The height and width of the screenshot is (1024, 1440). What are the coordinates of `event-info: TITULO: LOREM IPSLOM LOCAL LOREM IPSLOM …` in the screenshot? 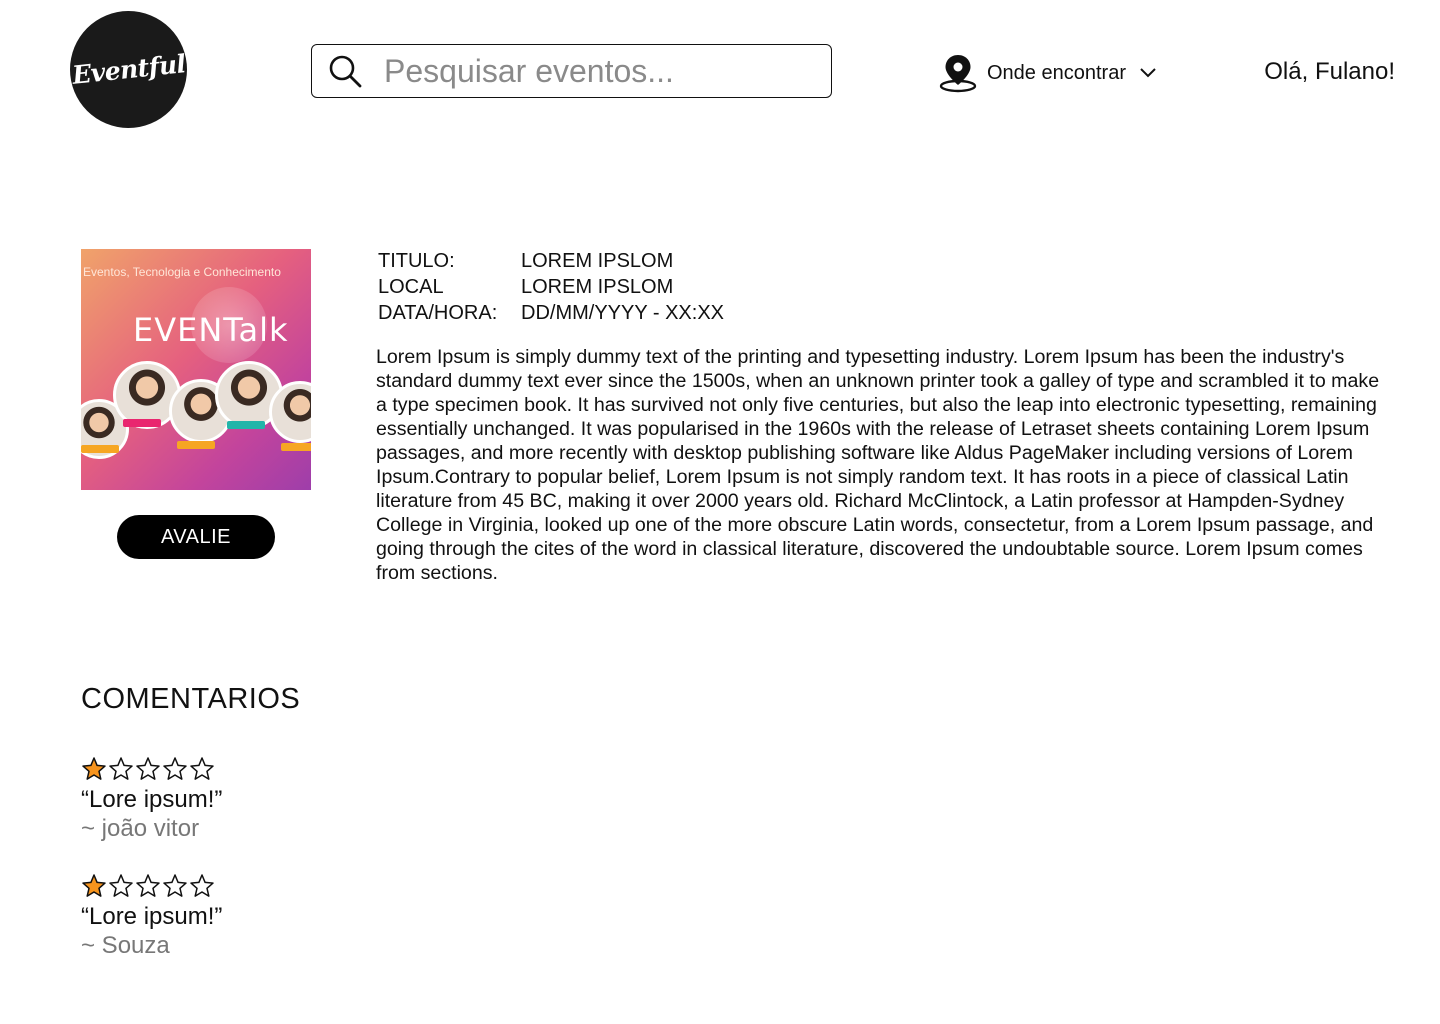 It's located at (551, 287).